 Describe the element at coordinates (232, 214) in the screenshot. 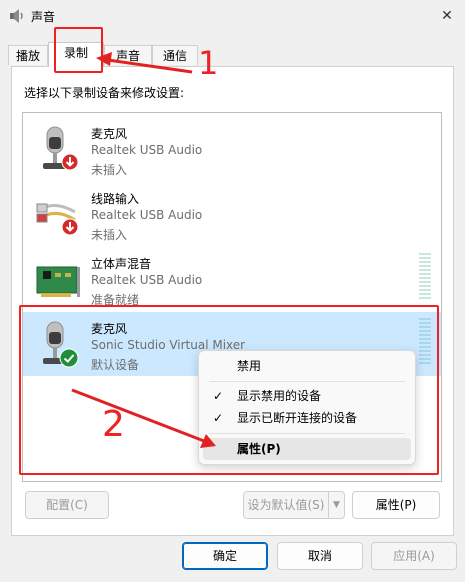

I see `device-item: 线路输入 Realtek USB Audio 未插入` at that location.